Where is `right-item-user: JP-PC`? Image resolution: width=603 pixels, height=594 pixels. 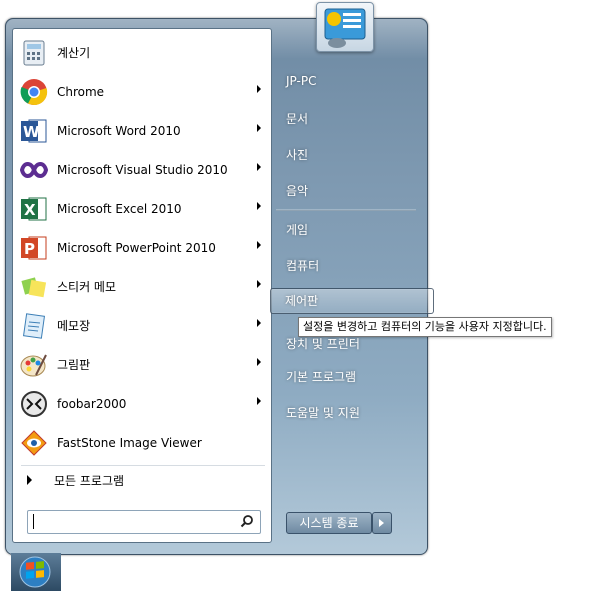 right-item-user: JP-PC is located at coordinates (349, 81).